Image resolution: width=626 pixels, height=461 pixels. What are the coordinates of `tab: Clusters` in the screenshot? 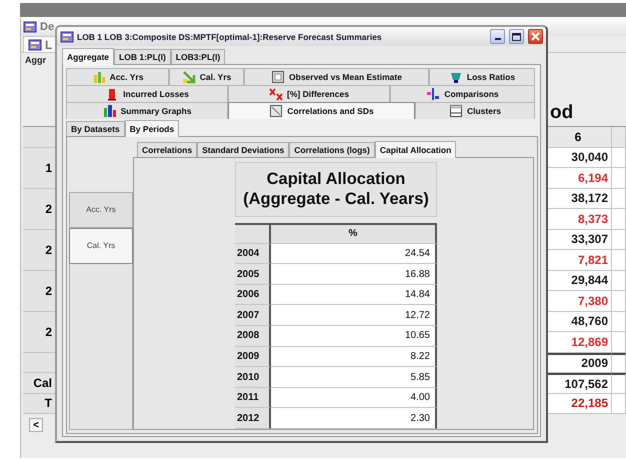 It's located at (475, 111).